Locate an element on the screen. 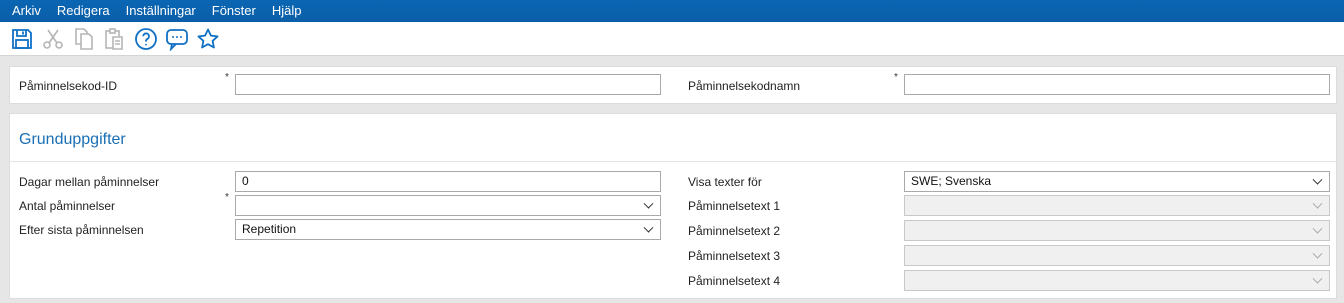  cut-icon is located at coordinates (52, 39).